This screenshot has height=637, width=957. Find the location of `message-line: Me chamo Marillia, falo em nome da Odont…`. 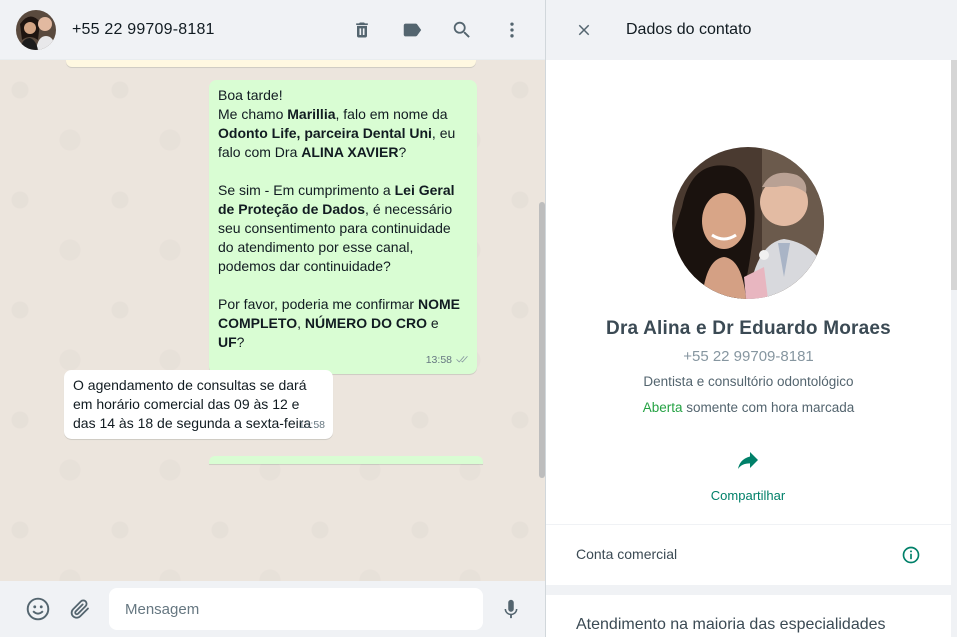

message-line: Me chamo Marillia, falo em nome da Odont… is located at coordinates (343, 133).